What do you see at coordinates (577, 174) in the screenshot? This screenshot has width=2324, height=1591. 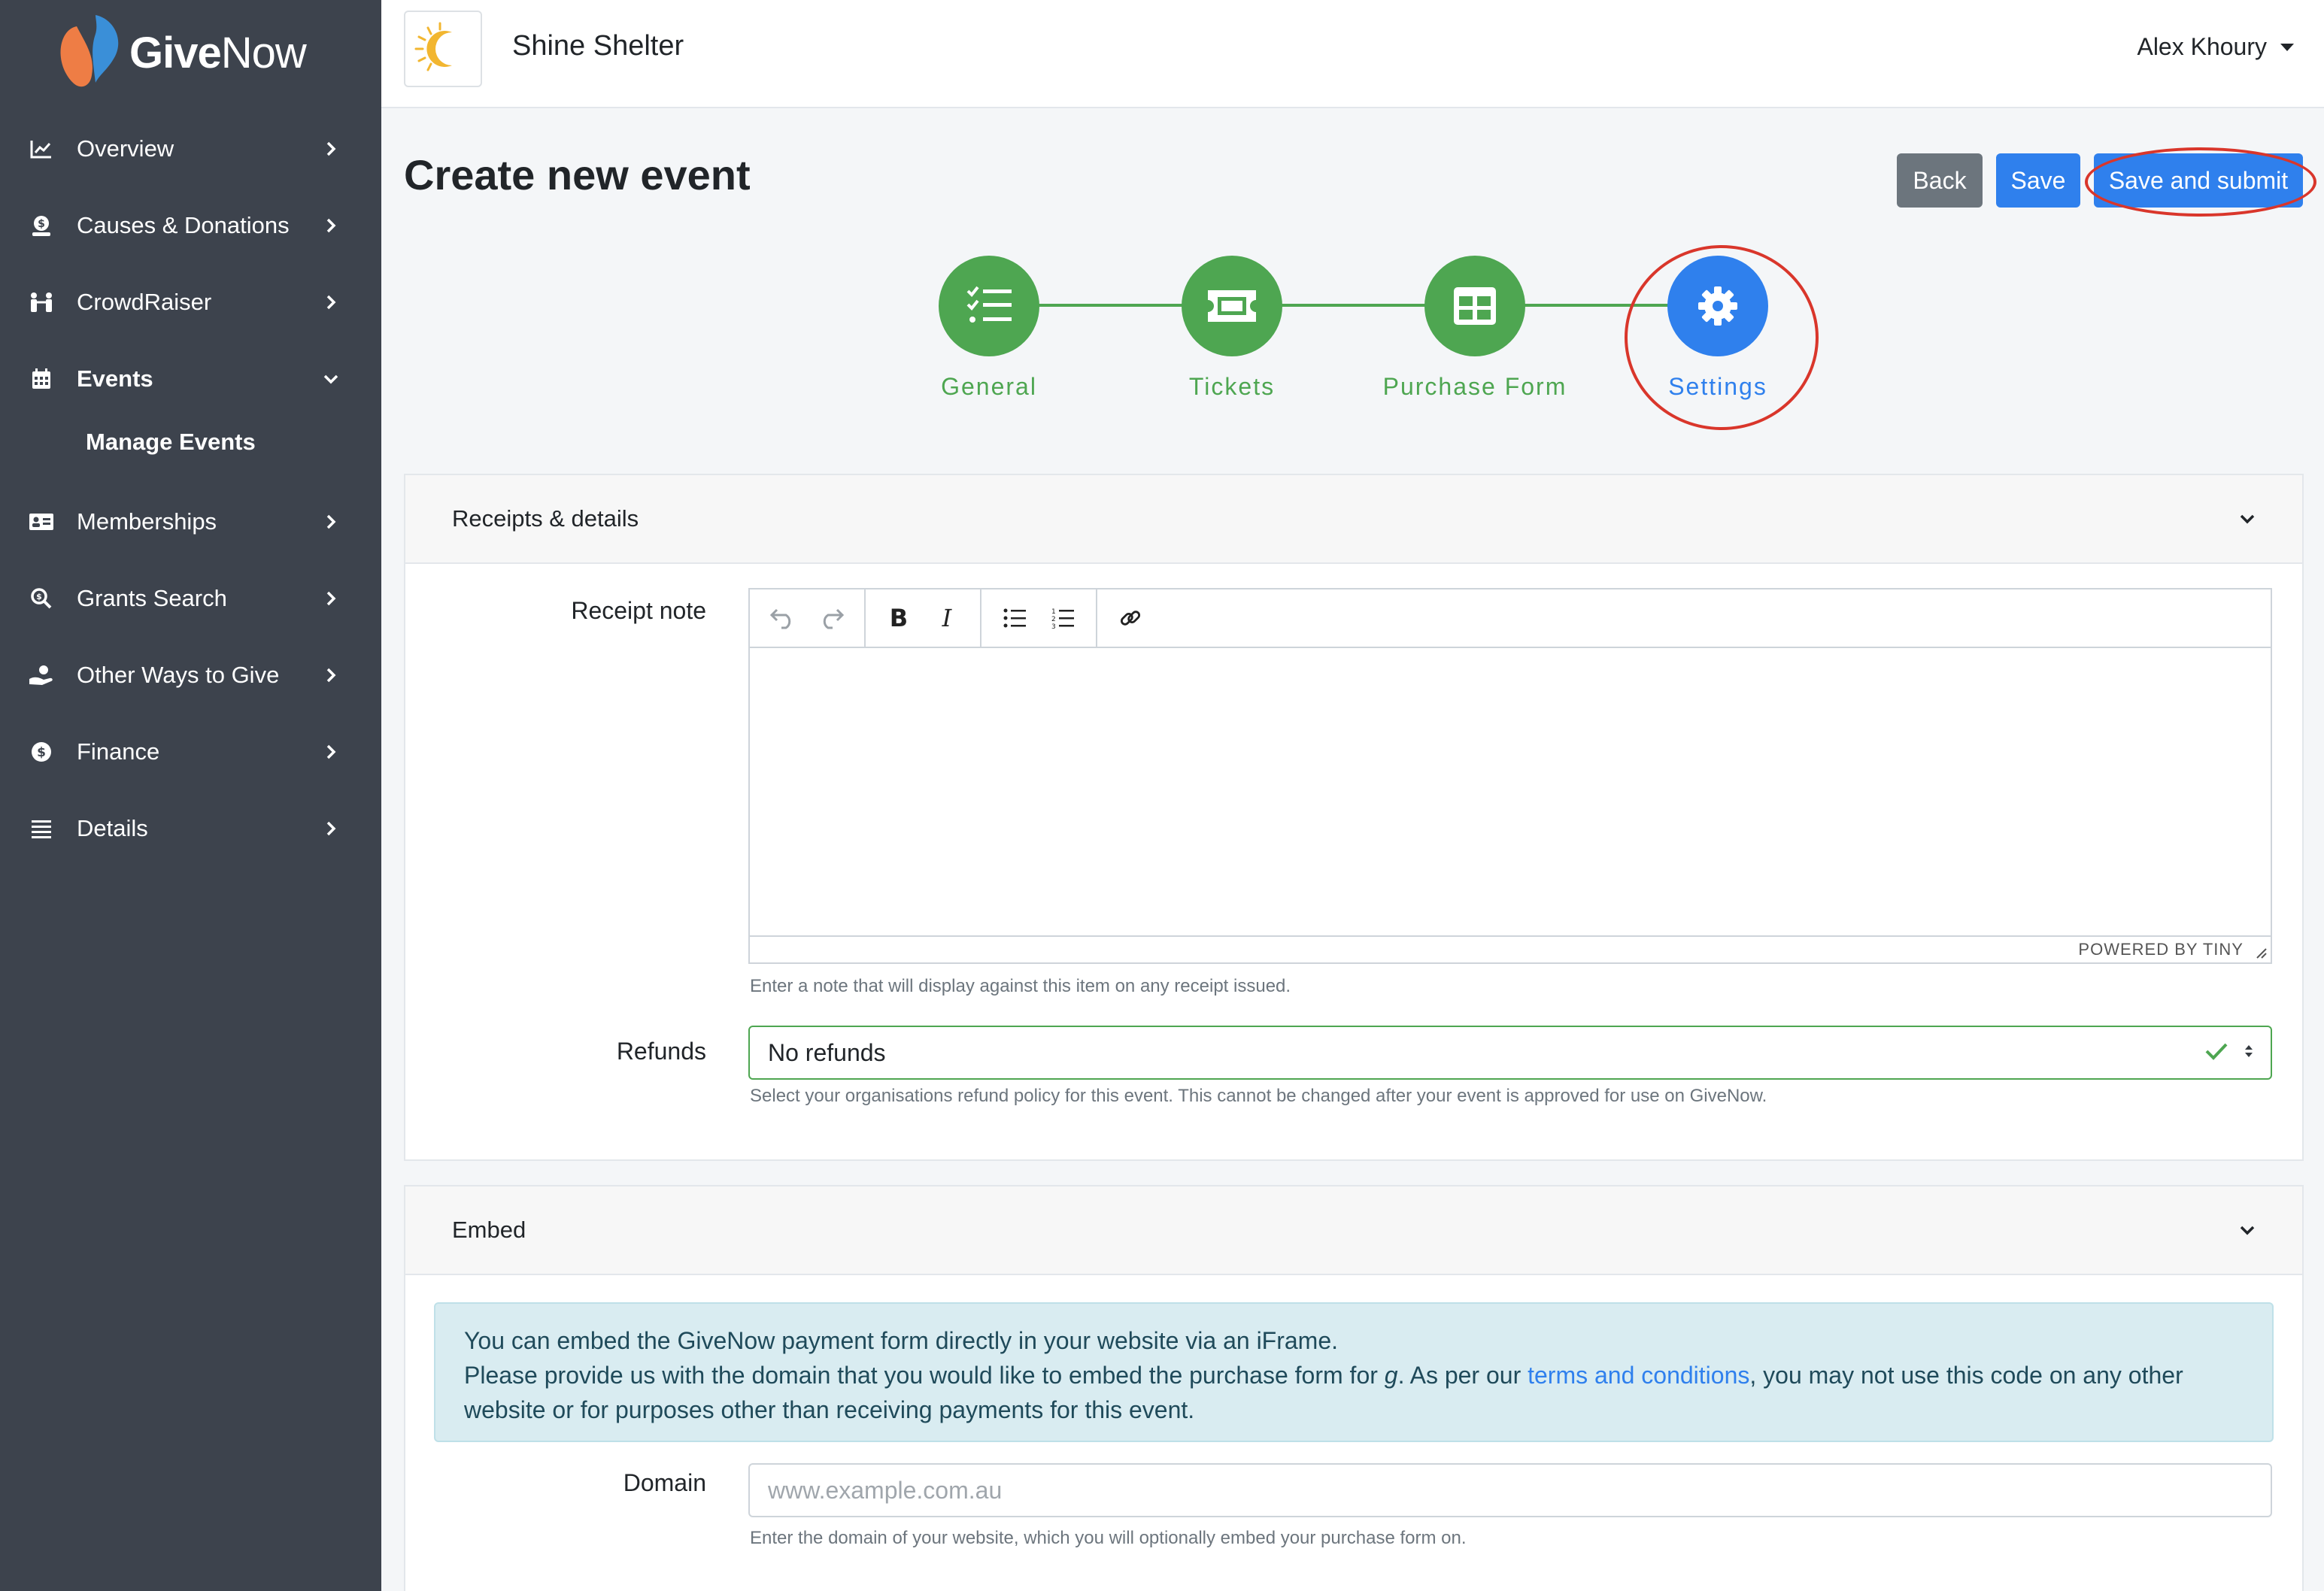 I see `page-title: Create new event` at bounding box center [577, 174].